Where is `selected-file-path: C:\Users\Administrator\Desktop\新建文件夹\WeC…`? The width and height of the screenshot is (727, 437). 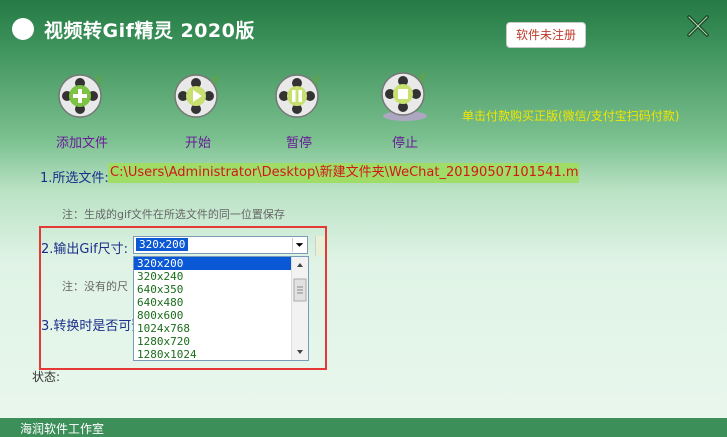 selected-file-path: C:\Users\Administrator\Desktop\新建文件夹\WeC… is located at coordinates (343, 173).